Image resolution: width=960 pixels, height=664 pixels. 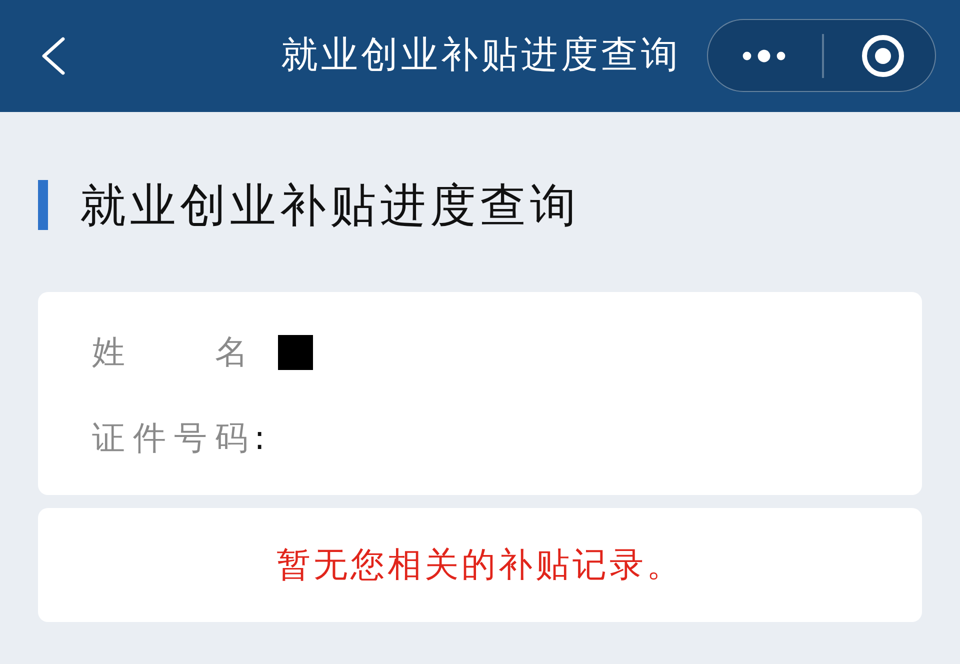 I want to click on field-value: :, so click(x=260, y=438).